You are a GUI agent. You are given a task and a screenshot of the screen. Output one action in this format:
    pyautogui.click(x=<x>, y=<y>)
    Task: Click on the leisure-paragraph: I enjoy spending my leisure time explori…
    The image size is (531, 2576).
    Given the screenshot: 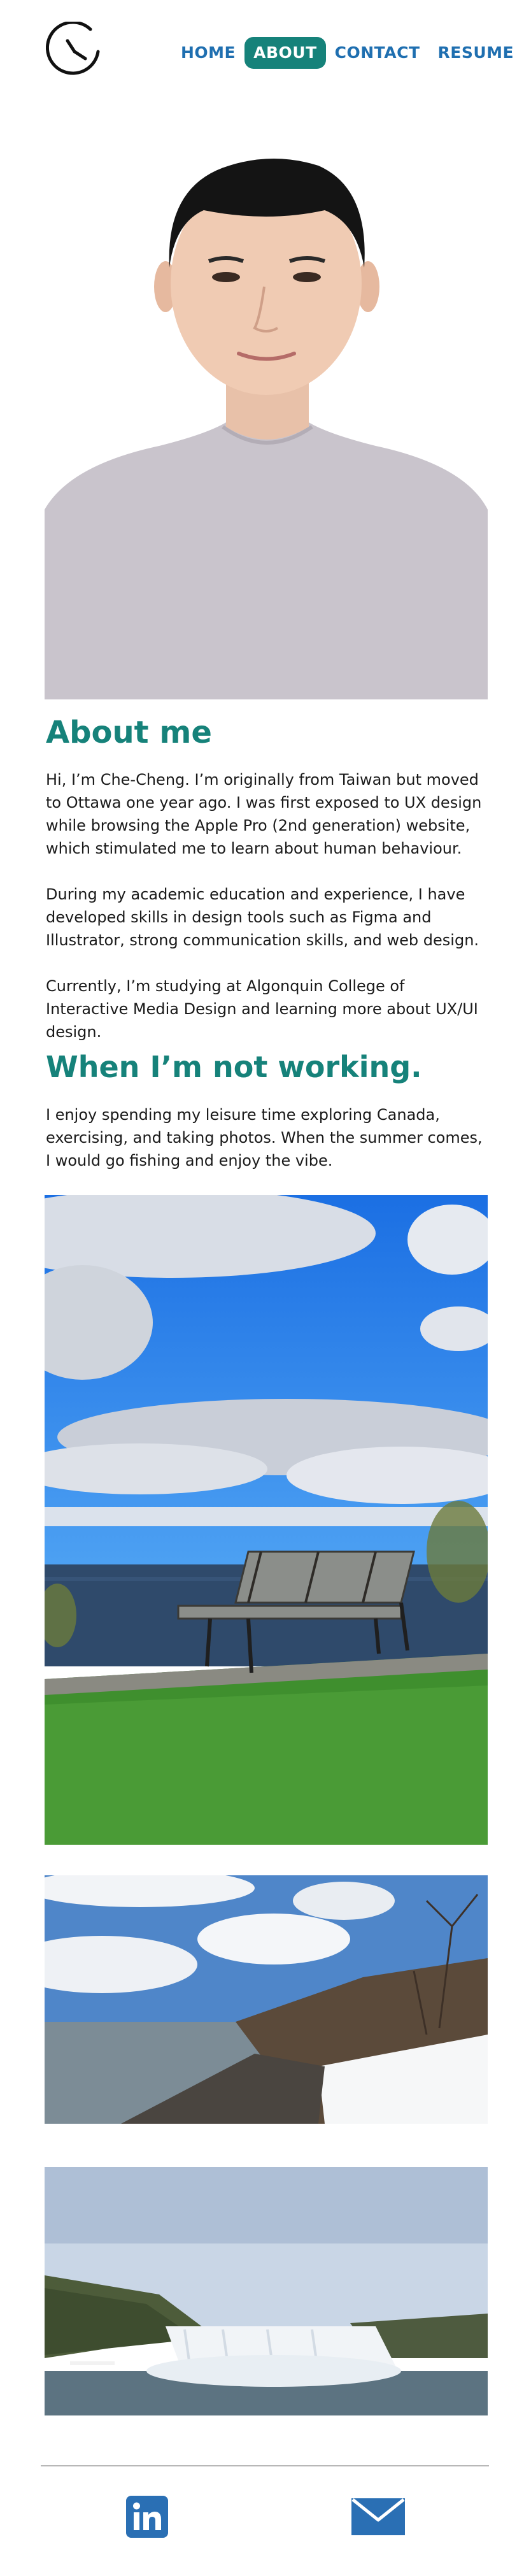 What is the action you would take?
    pyautogui.click(x=264, y=1138)
    